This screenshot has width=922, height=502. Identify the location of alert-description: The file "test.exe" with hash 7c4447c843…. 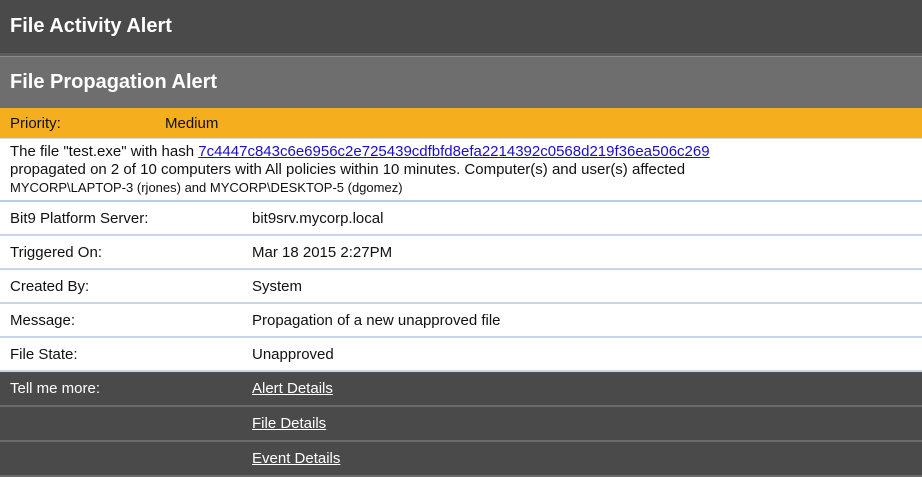
(461, 170).